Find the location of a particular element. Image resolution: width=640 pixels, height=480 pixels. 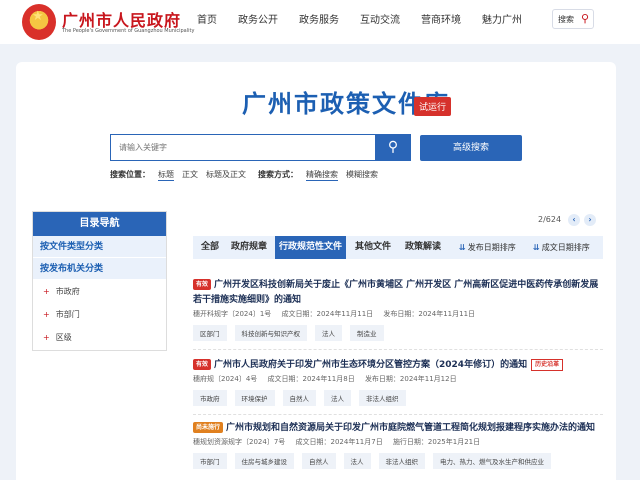

directory-sidebar: 目录导航 按文件类型分类 按发布机关分类 + 市政府 + 市部门 + 区级 is located at coordinates (99, 281).